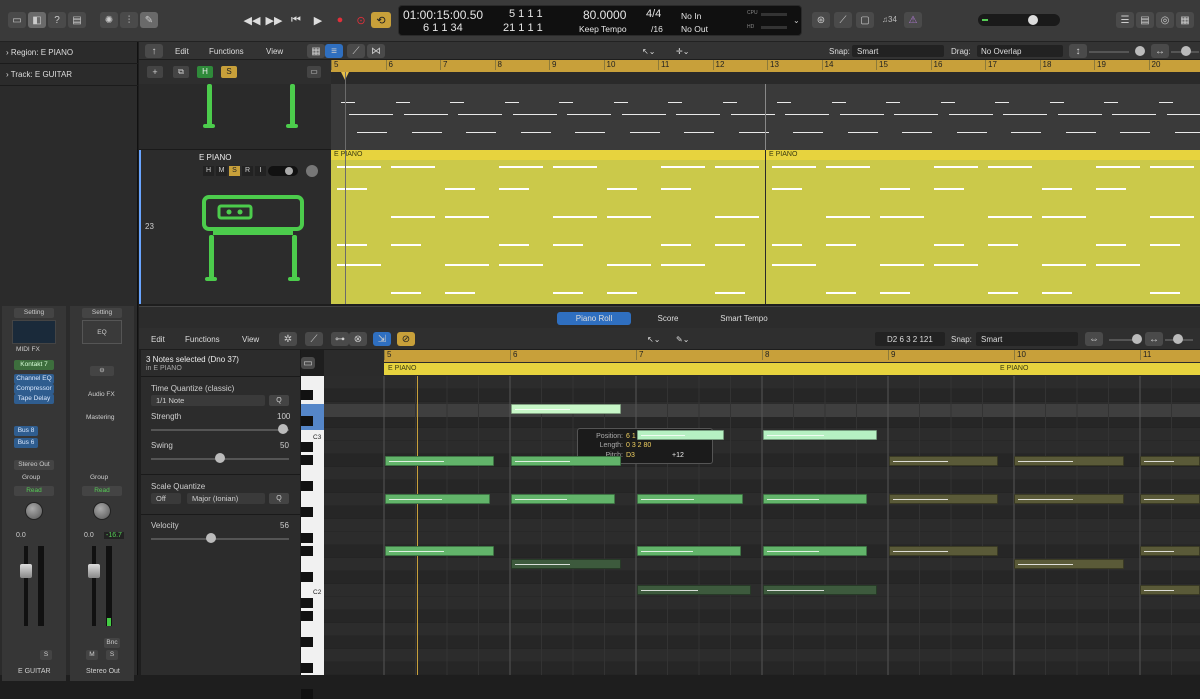 The image size is (1200, 699). What do you see at coordinates (882, 65) in the screenshot?
I see `ruler-bar-15: 15` at bounding box center [882, 65].